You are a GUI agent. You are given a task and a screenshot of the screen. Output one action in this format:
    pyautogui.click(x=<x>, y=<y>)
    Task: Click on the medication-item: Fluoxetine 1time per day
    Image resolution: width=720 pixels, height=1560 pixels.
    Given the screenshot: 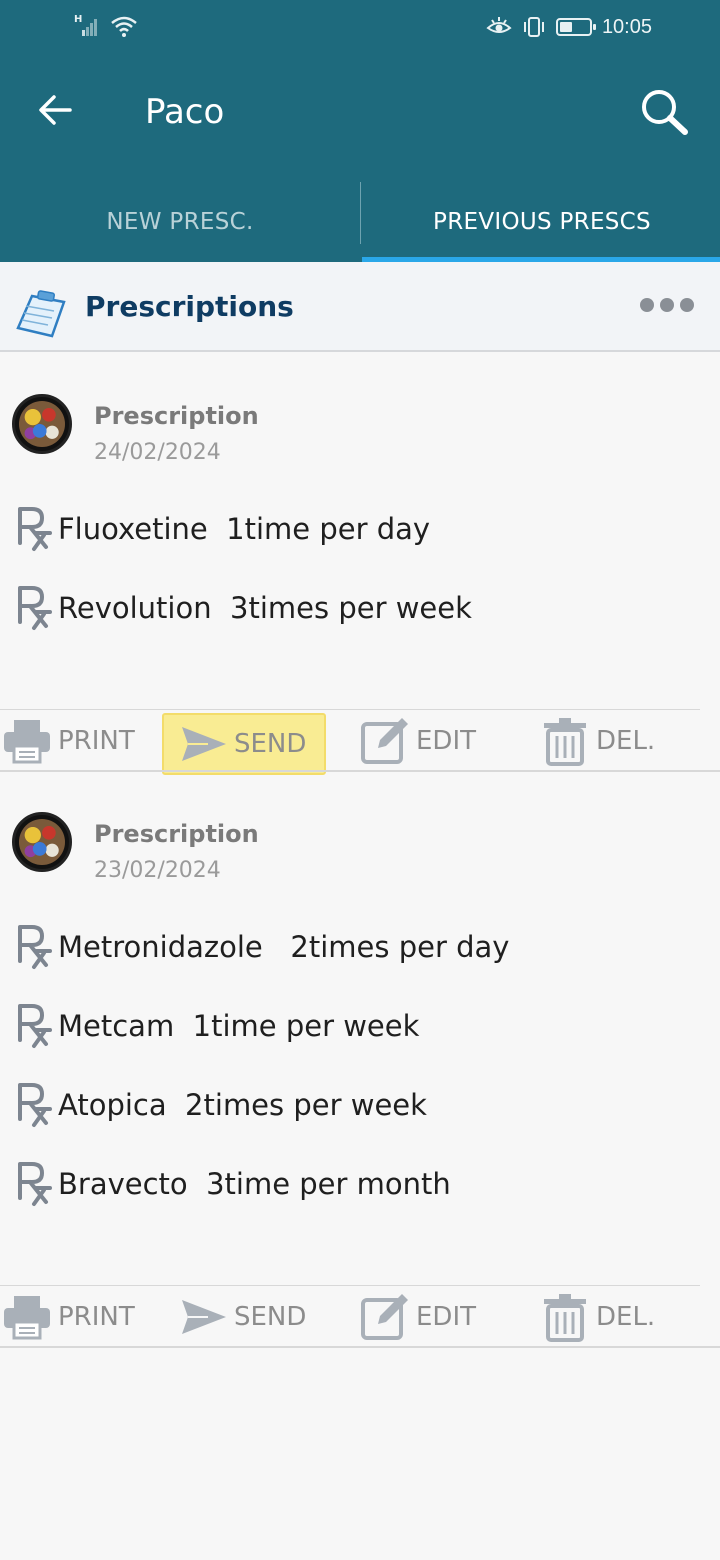 What is the action you would take?
    pyautogui.click(x=222, y=529)
    